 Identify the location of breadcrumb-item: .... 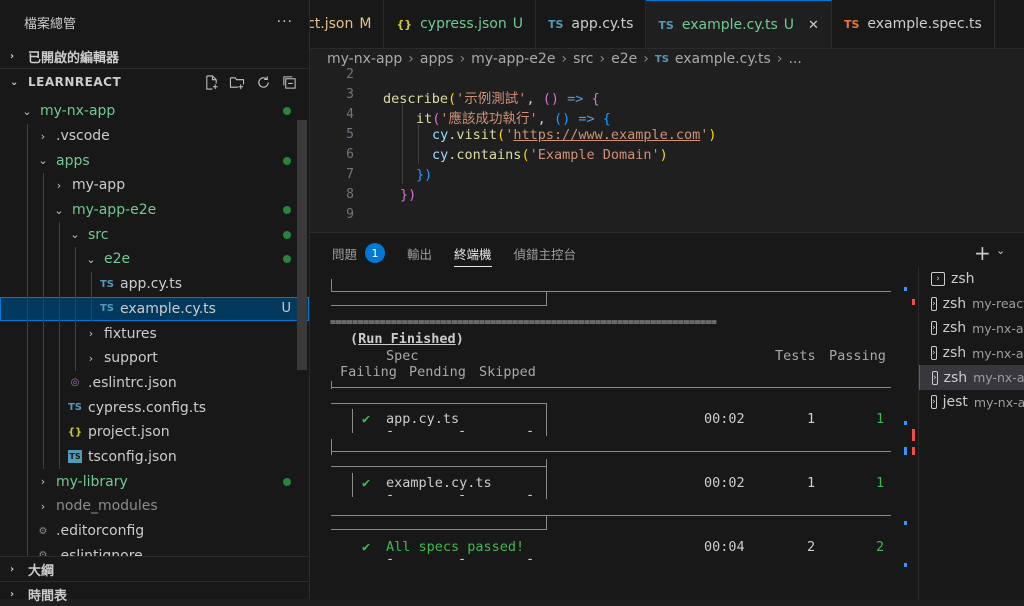
(794, 59).